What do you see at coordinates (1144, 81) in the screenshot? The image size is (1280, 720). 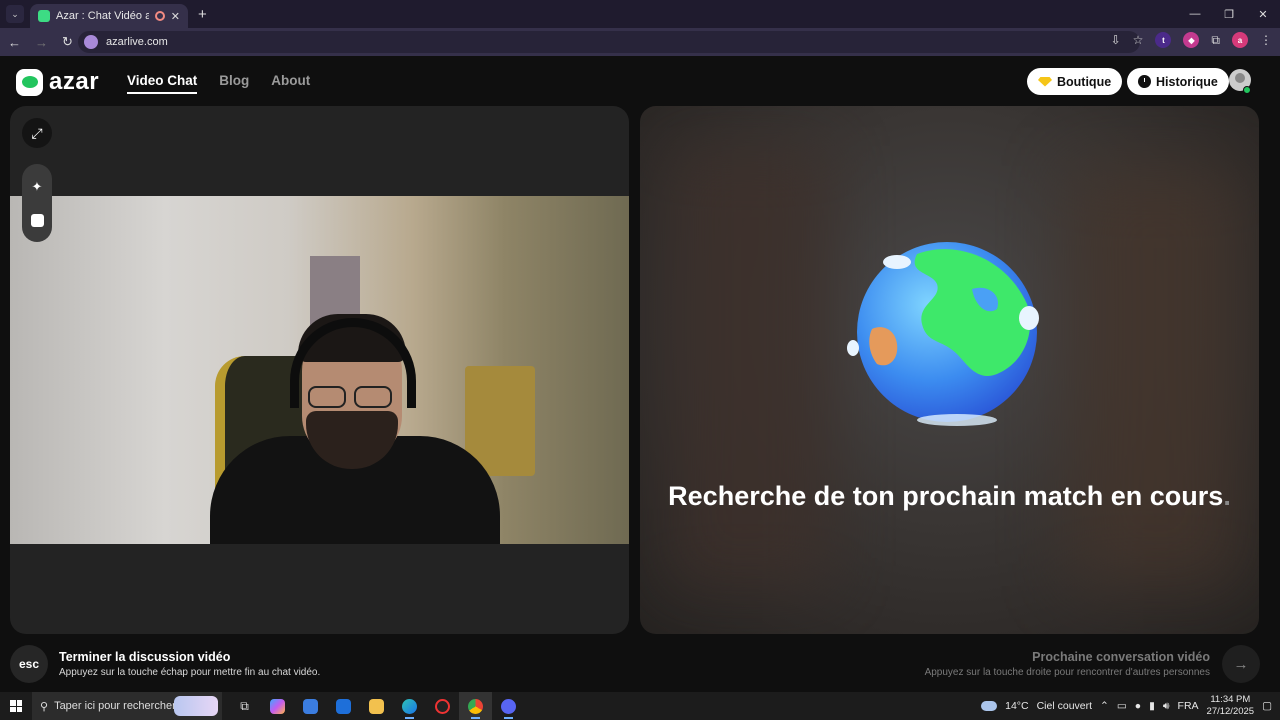 I see `clock-icon` at bounding box center [1144, 81].